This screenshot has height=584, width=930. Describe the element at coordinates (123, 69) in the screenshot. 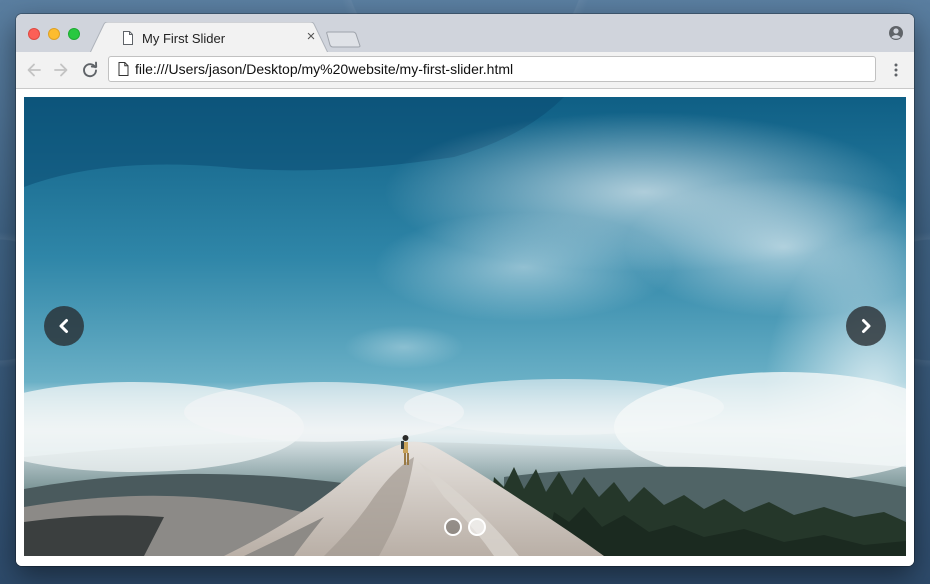

I see `page-info-icon` at that location.